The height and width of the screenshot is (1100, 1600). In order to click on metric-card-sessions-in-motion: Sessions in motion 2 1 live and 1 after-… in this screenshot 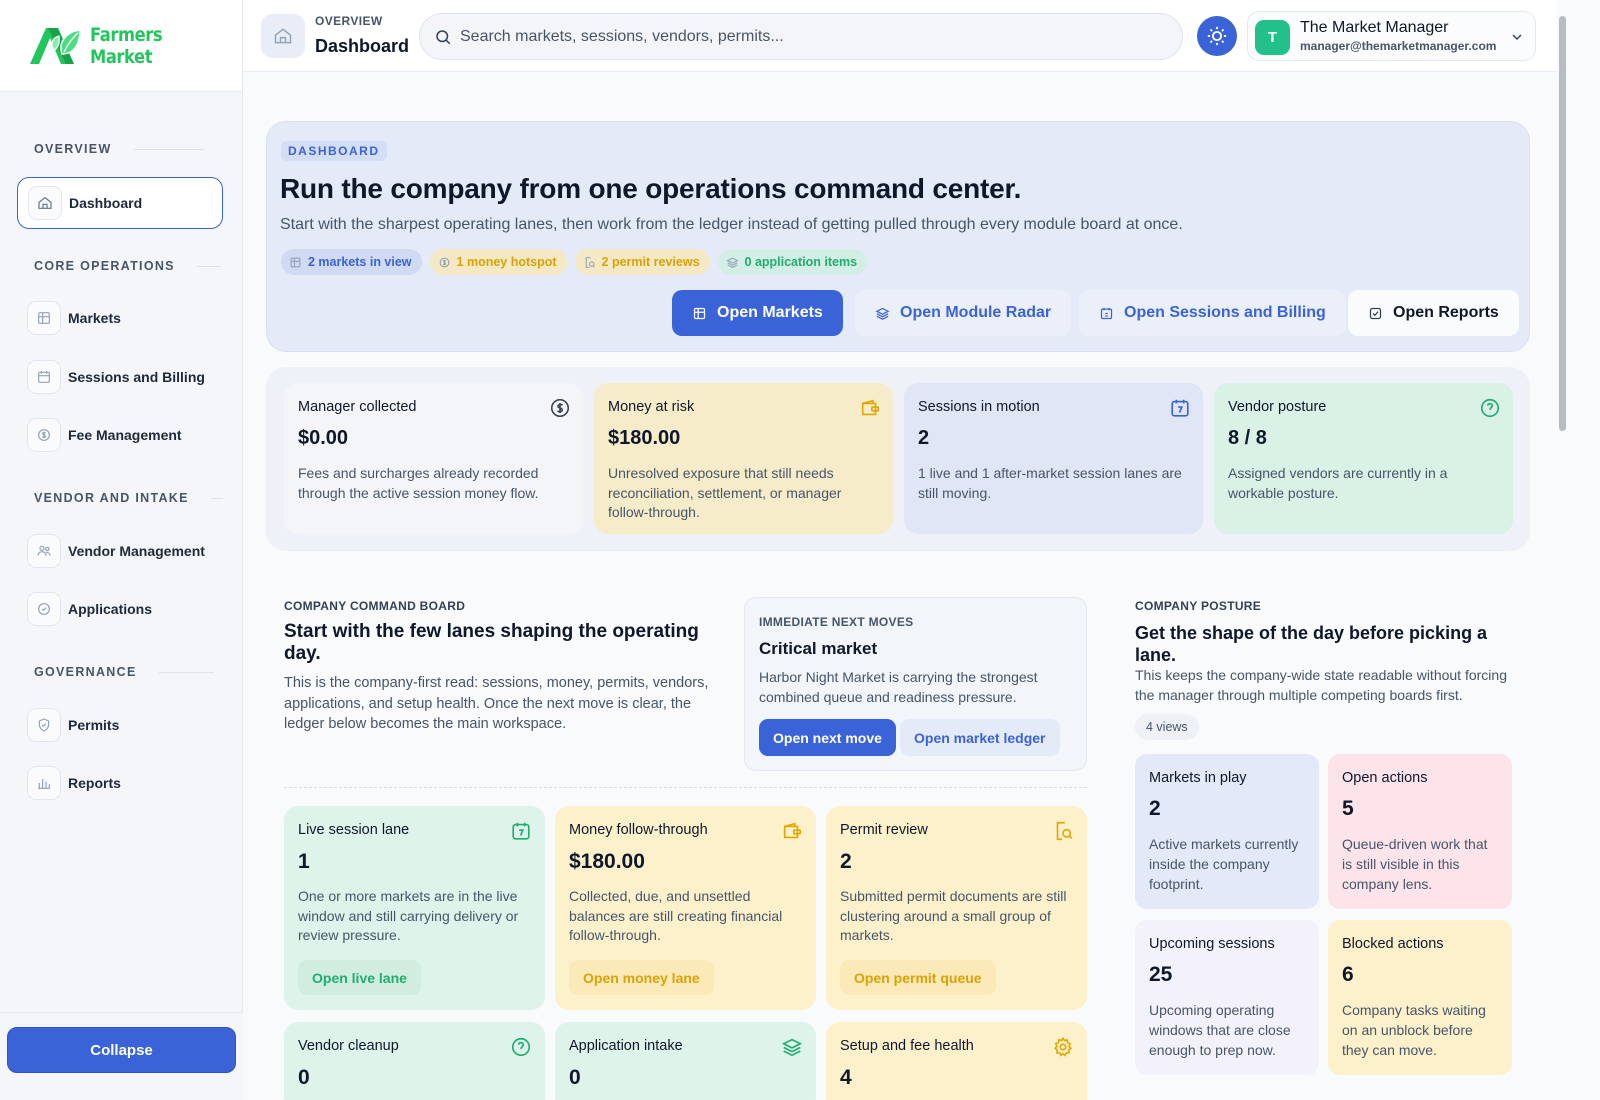, I will do `click(1053, 458)`.